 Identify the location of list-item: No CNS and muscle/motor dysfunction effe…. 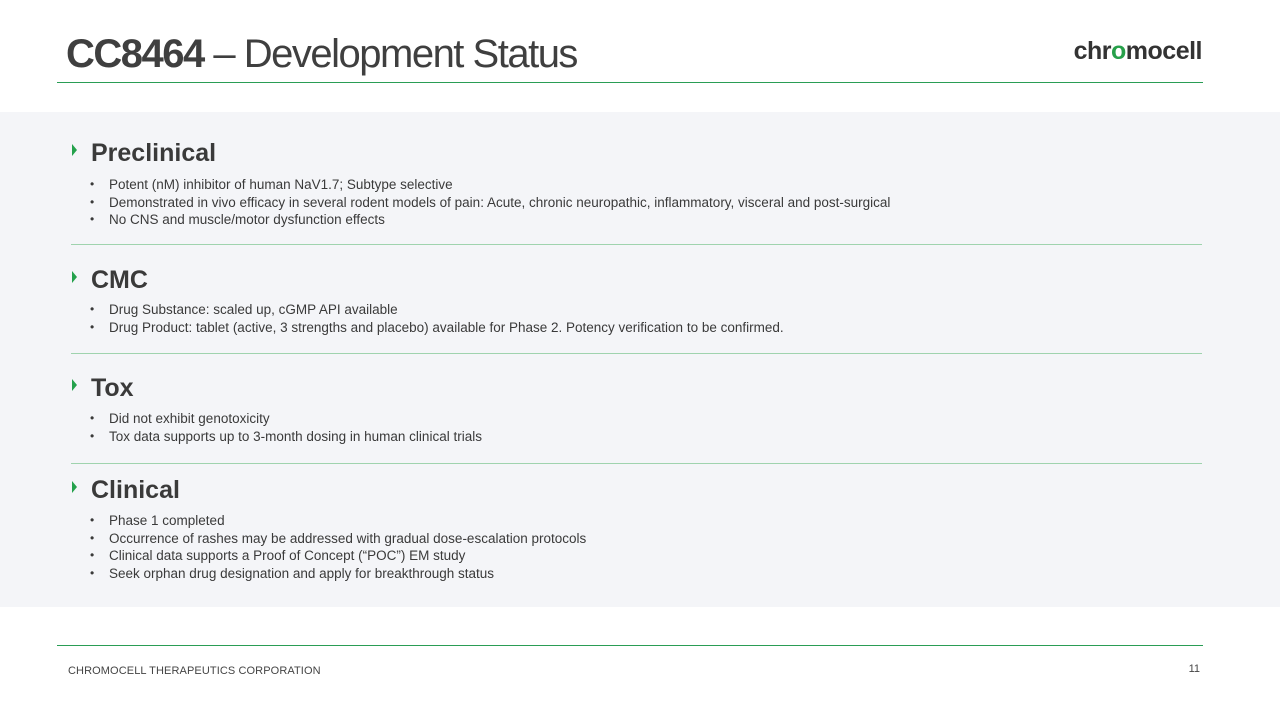
(490, 220).